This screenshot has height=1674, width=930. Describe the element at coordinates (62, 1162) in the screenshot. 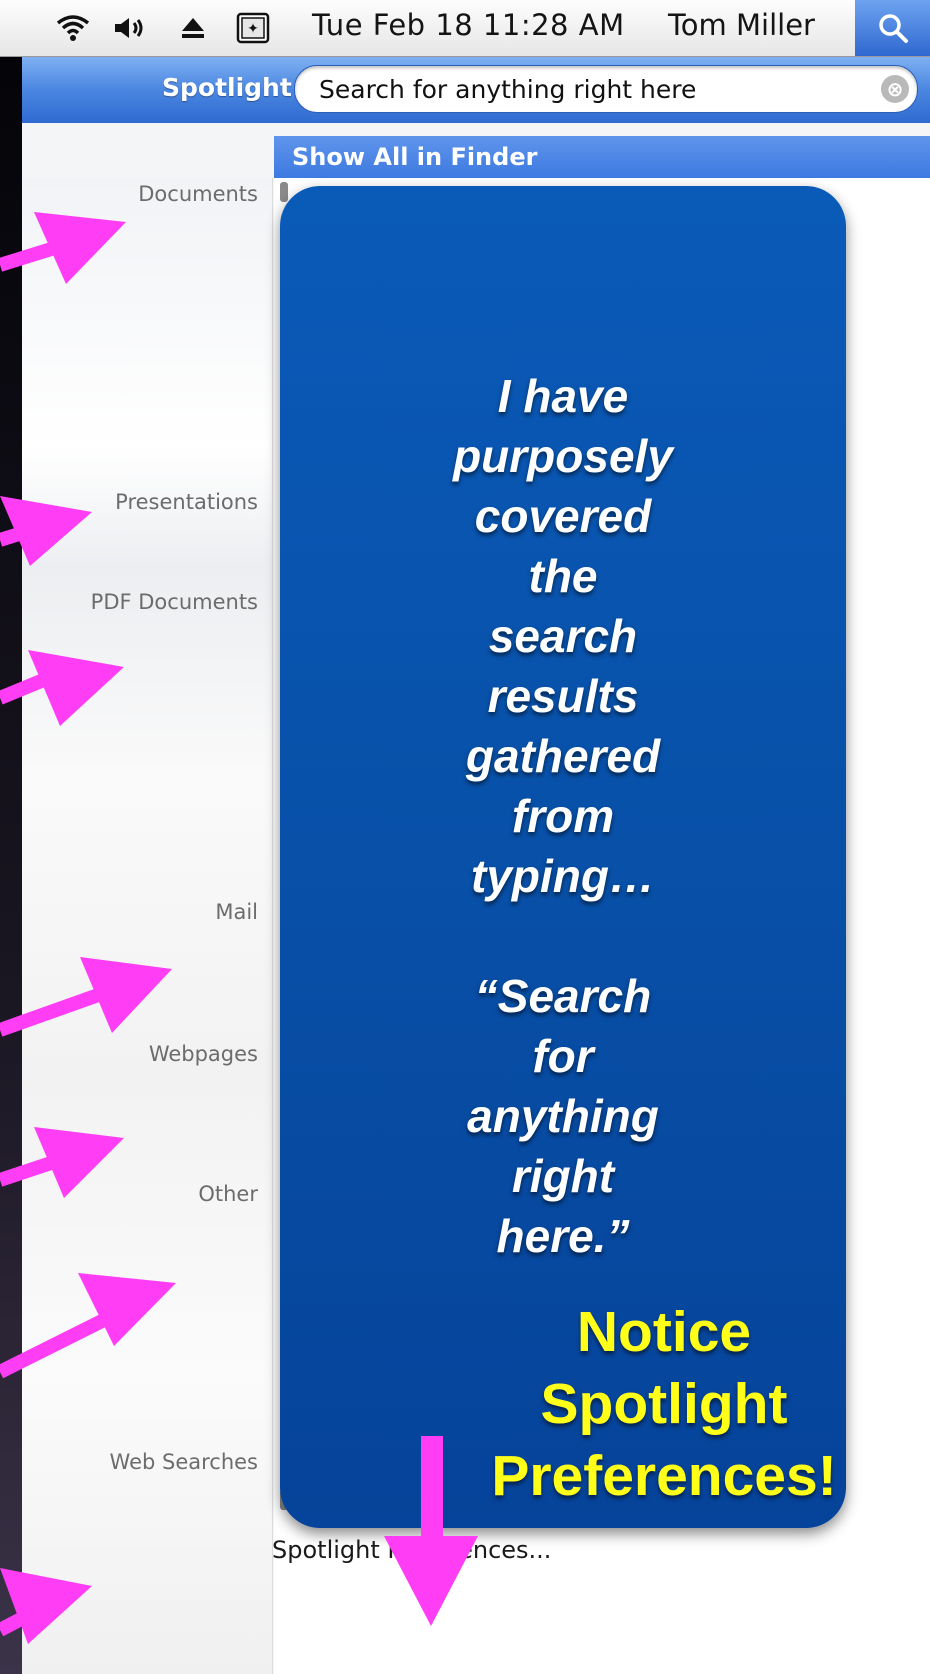

I see `arrow-webpages-icon` at that location.